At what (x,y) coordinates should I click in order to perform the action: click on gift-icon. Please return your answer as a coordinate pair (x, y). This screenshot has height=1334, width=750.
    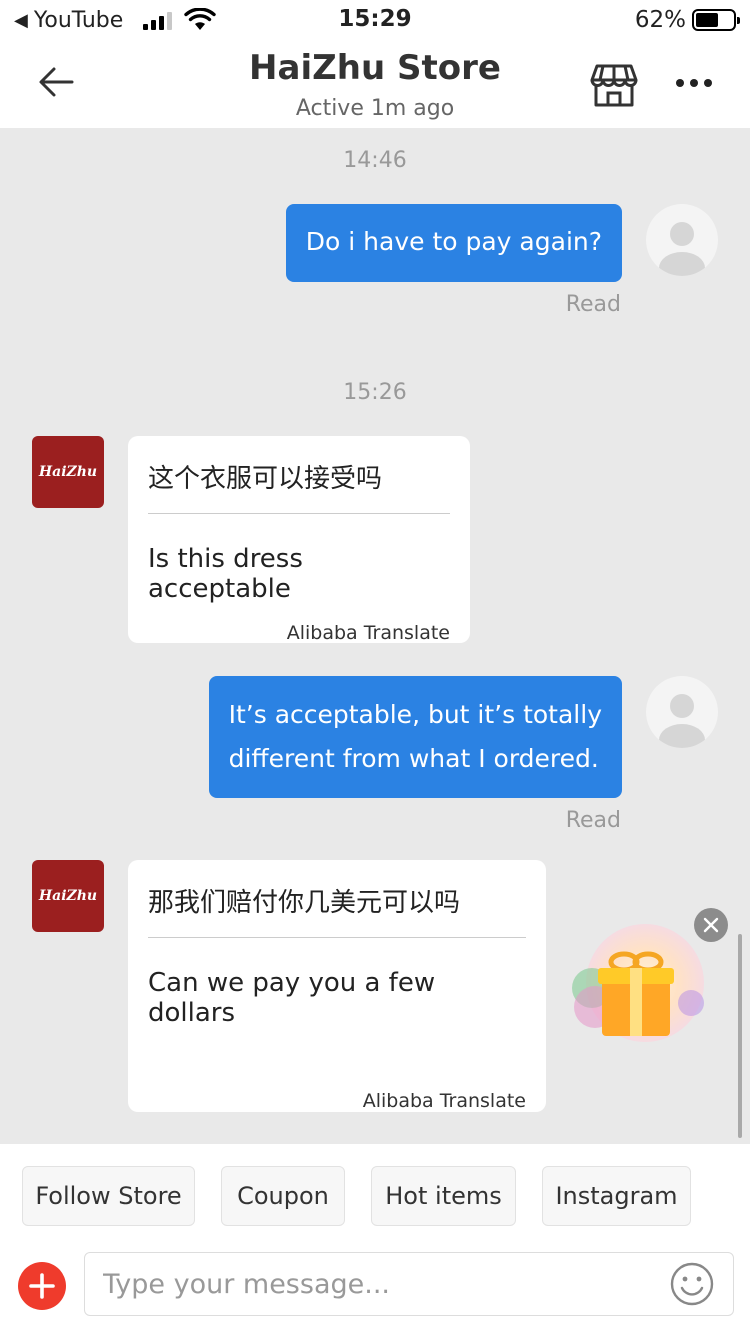
    Looking at the image, I should click on (636, 994).